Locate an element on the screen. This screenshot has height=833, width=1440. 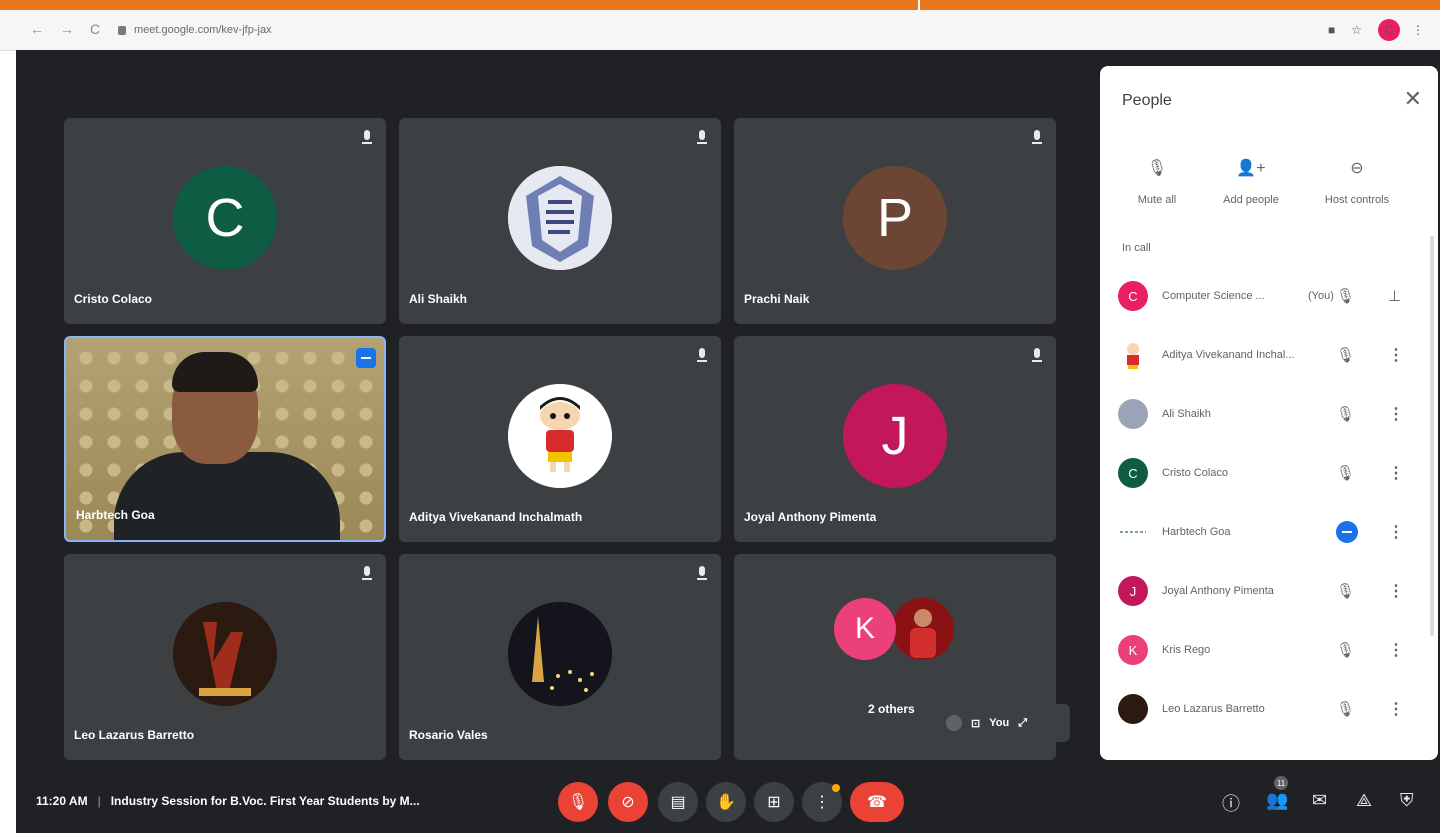
avatar: J is located at coordinates (1133, 591).